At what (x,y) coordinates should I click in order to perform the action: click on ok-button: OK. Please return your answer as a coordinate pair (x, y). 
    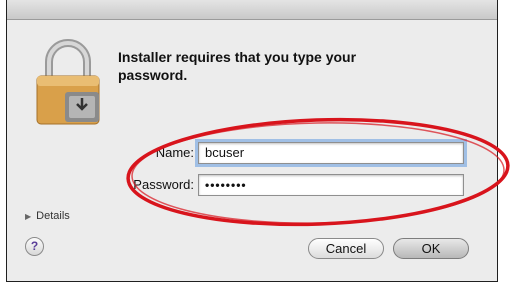
    Looking at the image, I should click on (431, 248).